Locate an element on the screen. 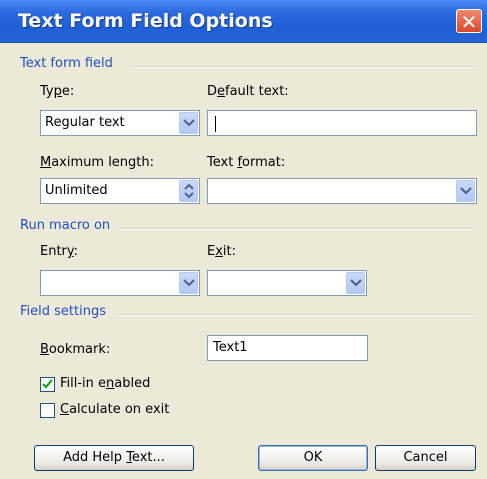 This screenshot has height=479, width=487. window-title: Text Form Field Options is located at coordinates (145, 21).